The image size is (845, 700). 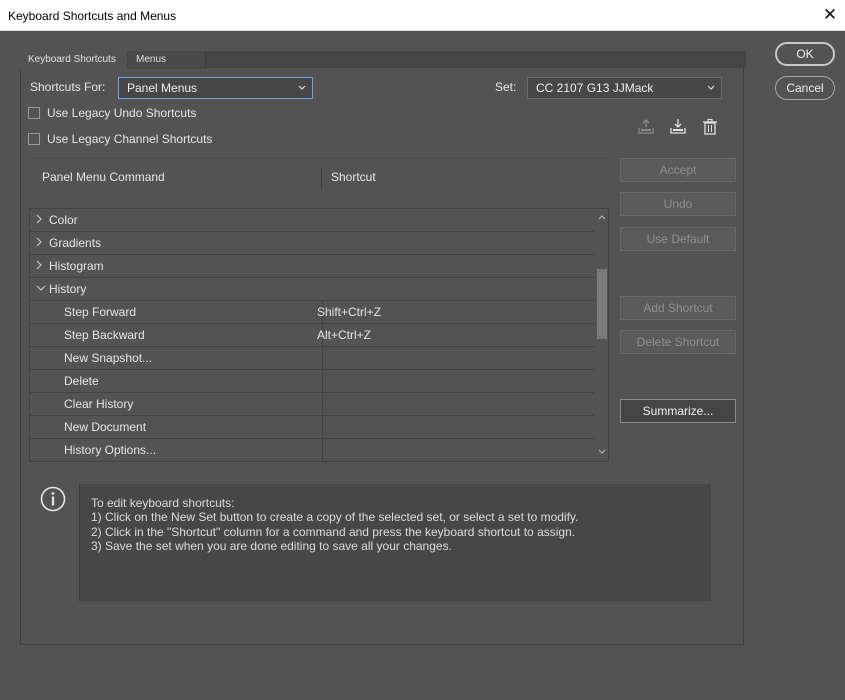 What do you see at coordinates (805, 88) in the screenshot?
I see `cancel-button: Cancel` at bounding box center [805, 88].